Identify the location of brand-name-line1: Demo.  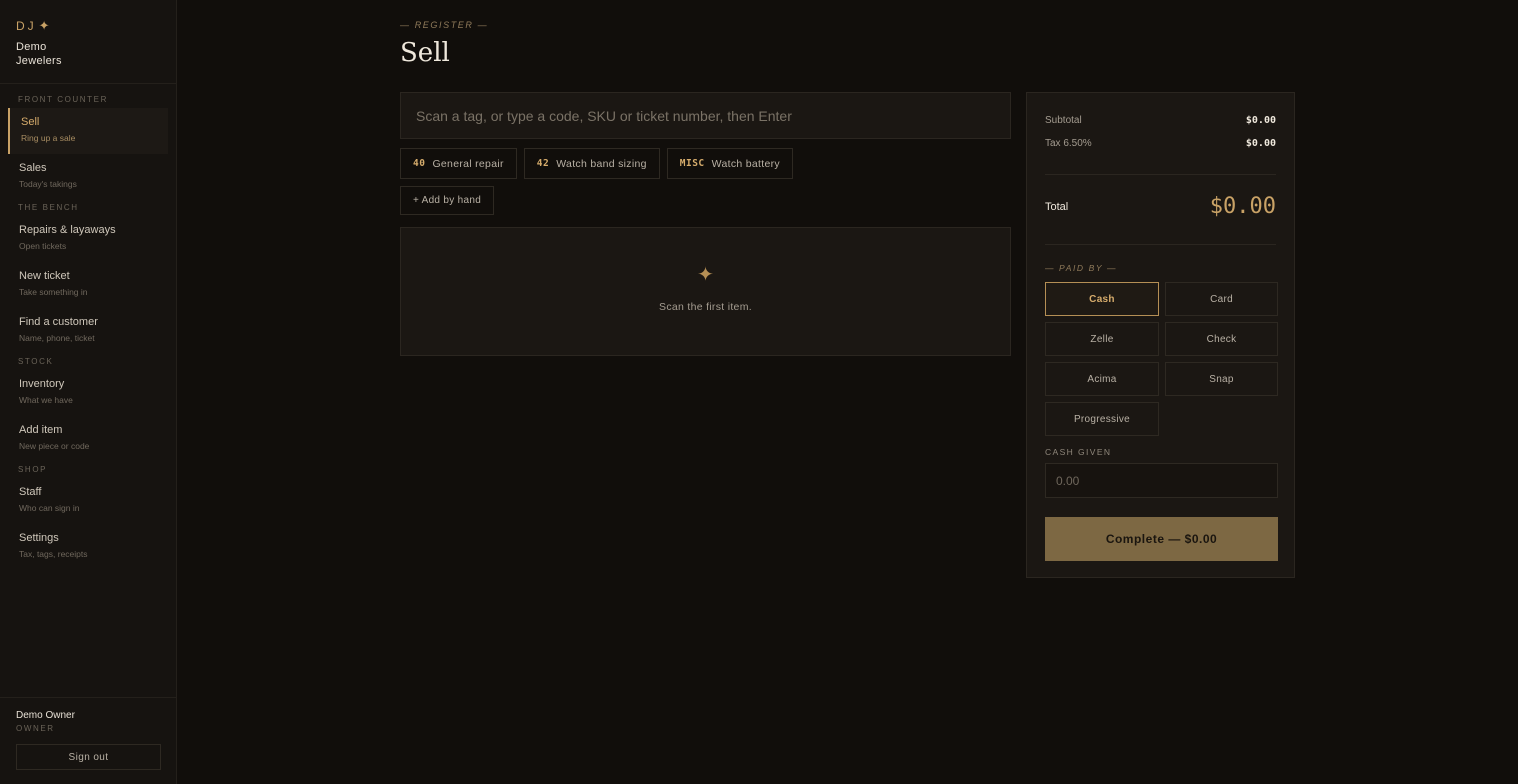
(31, 47).